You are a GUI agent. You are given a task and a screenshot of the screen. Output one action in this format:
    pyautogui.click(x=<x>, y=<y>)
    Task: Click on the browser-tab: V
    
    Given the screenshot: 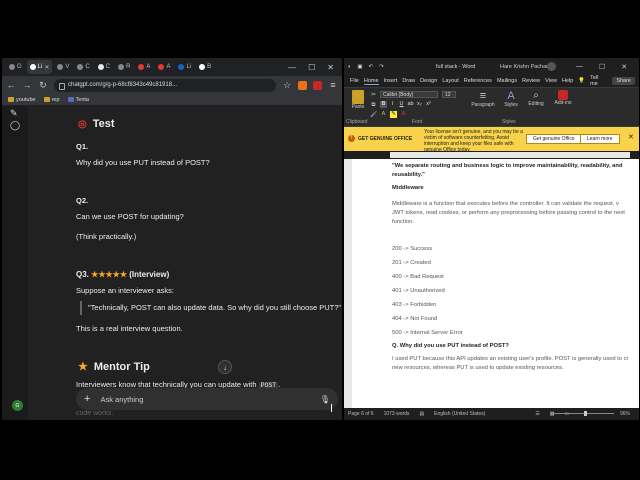 What is the action you would take?
    pyautogui.click(x=63, y=67)
    